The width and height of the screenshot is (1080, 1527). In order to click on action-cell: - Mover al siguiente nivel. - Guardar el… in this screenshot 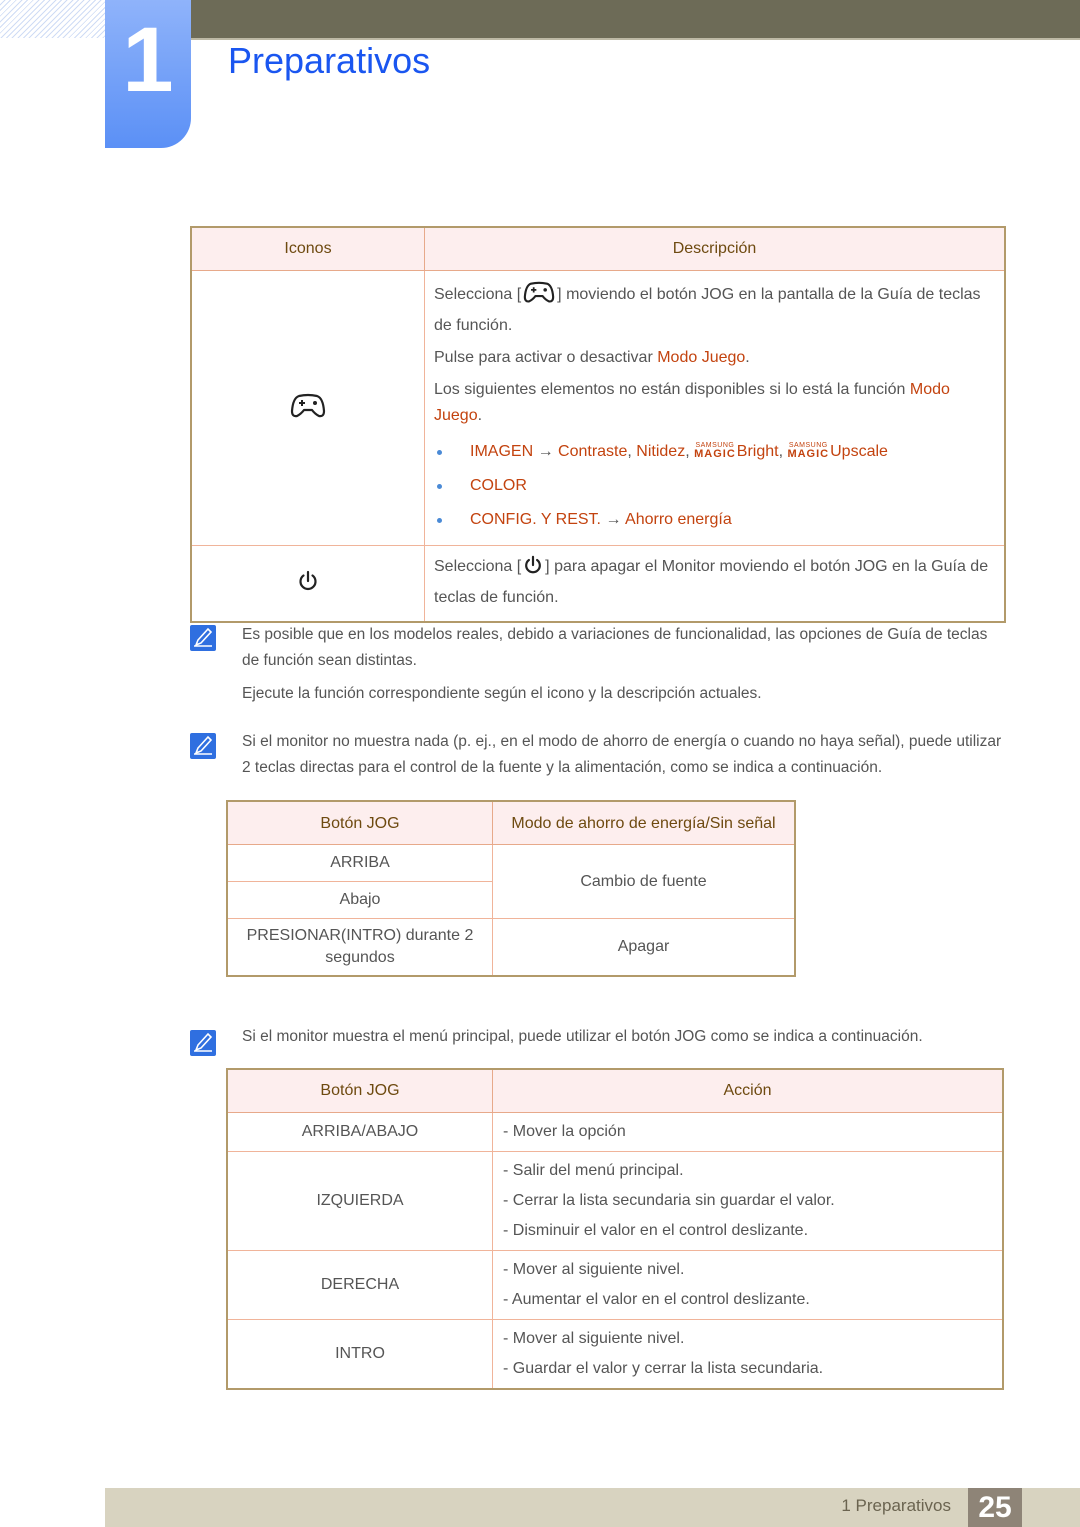, I will do `click(748, 1354)`.